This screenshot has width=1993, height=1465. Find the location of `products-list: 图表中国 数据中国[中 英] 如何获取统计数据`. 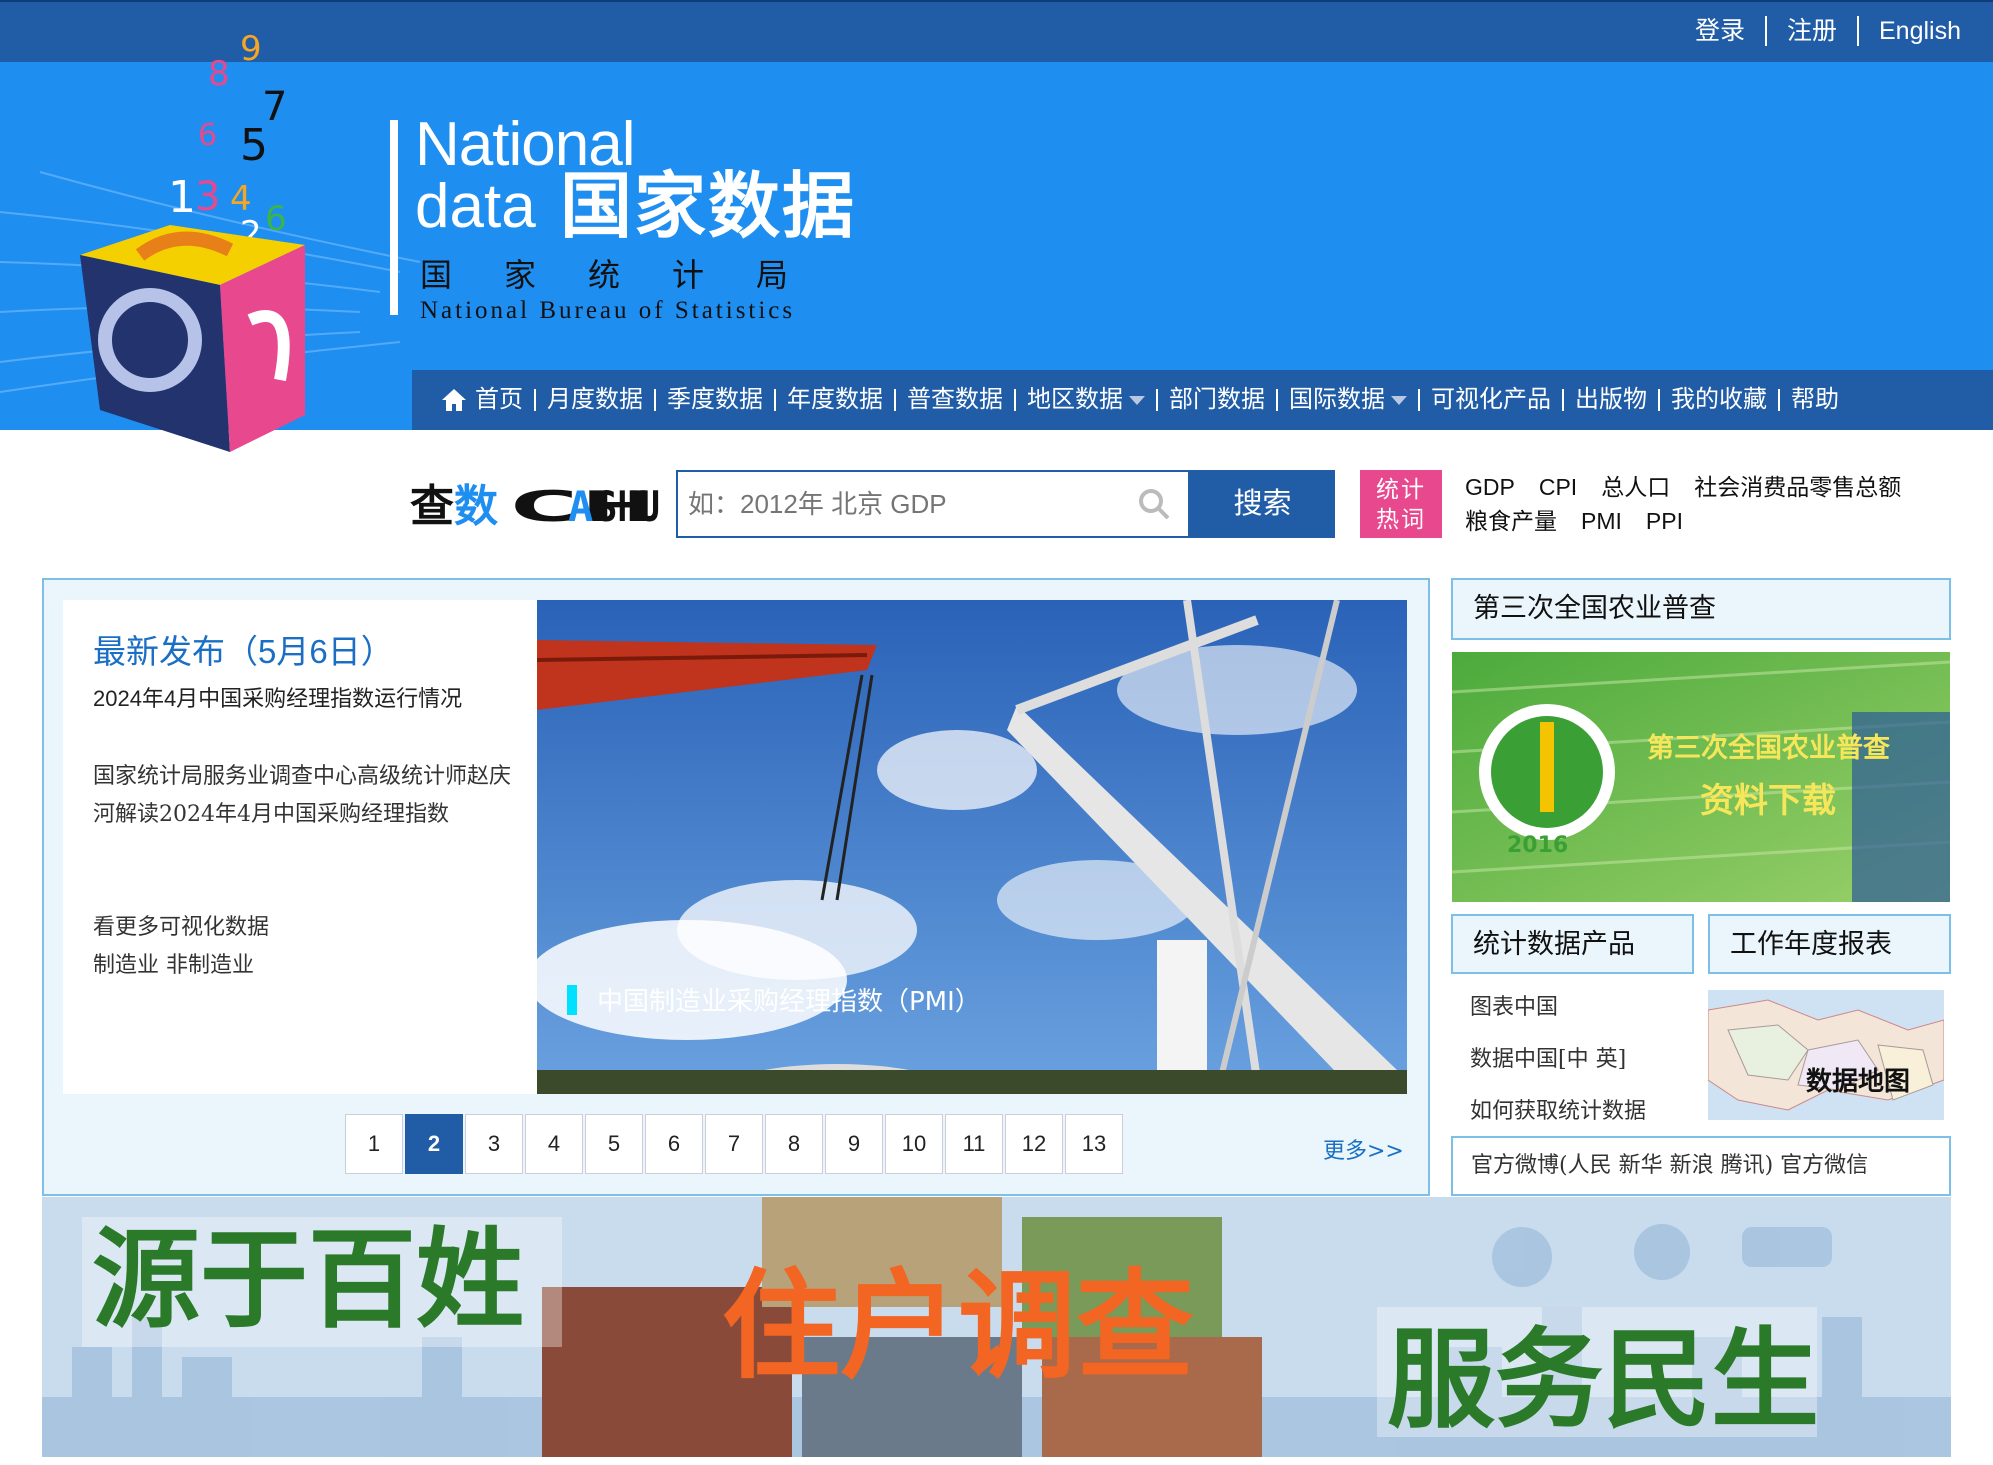

products-list: 图表中国 数据中国[中 英] 如何获取统计数据 is located at coordinates (1558, 1060).